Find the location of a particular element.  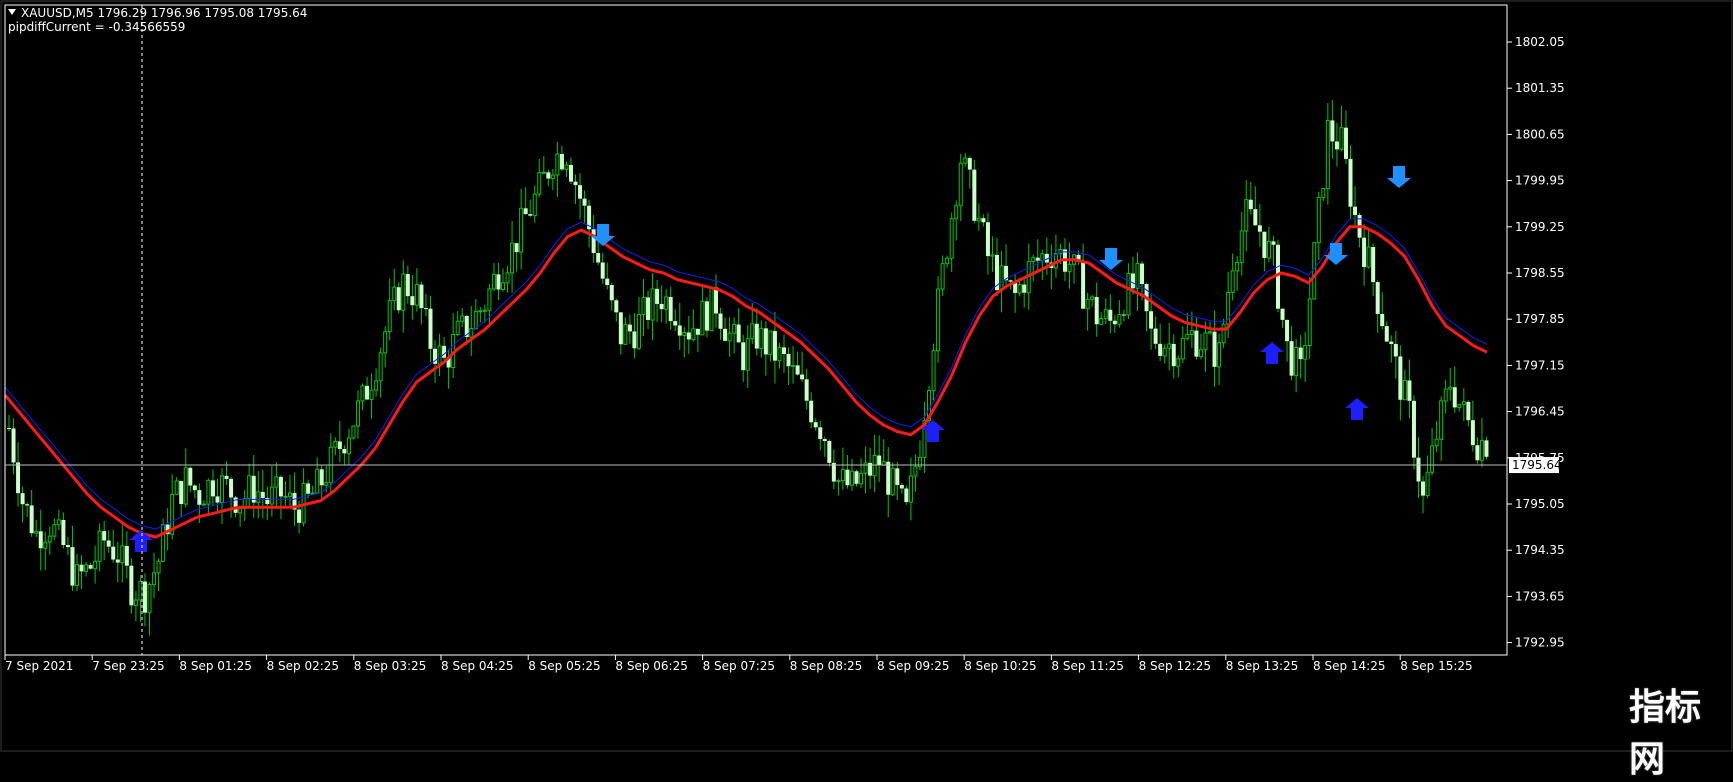

indicator-value: pipdiffCurrent = -0.34566559 is located at coordinates (97, 27).